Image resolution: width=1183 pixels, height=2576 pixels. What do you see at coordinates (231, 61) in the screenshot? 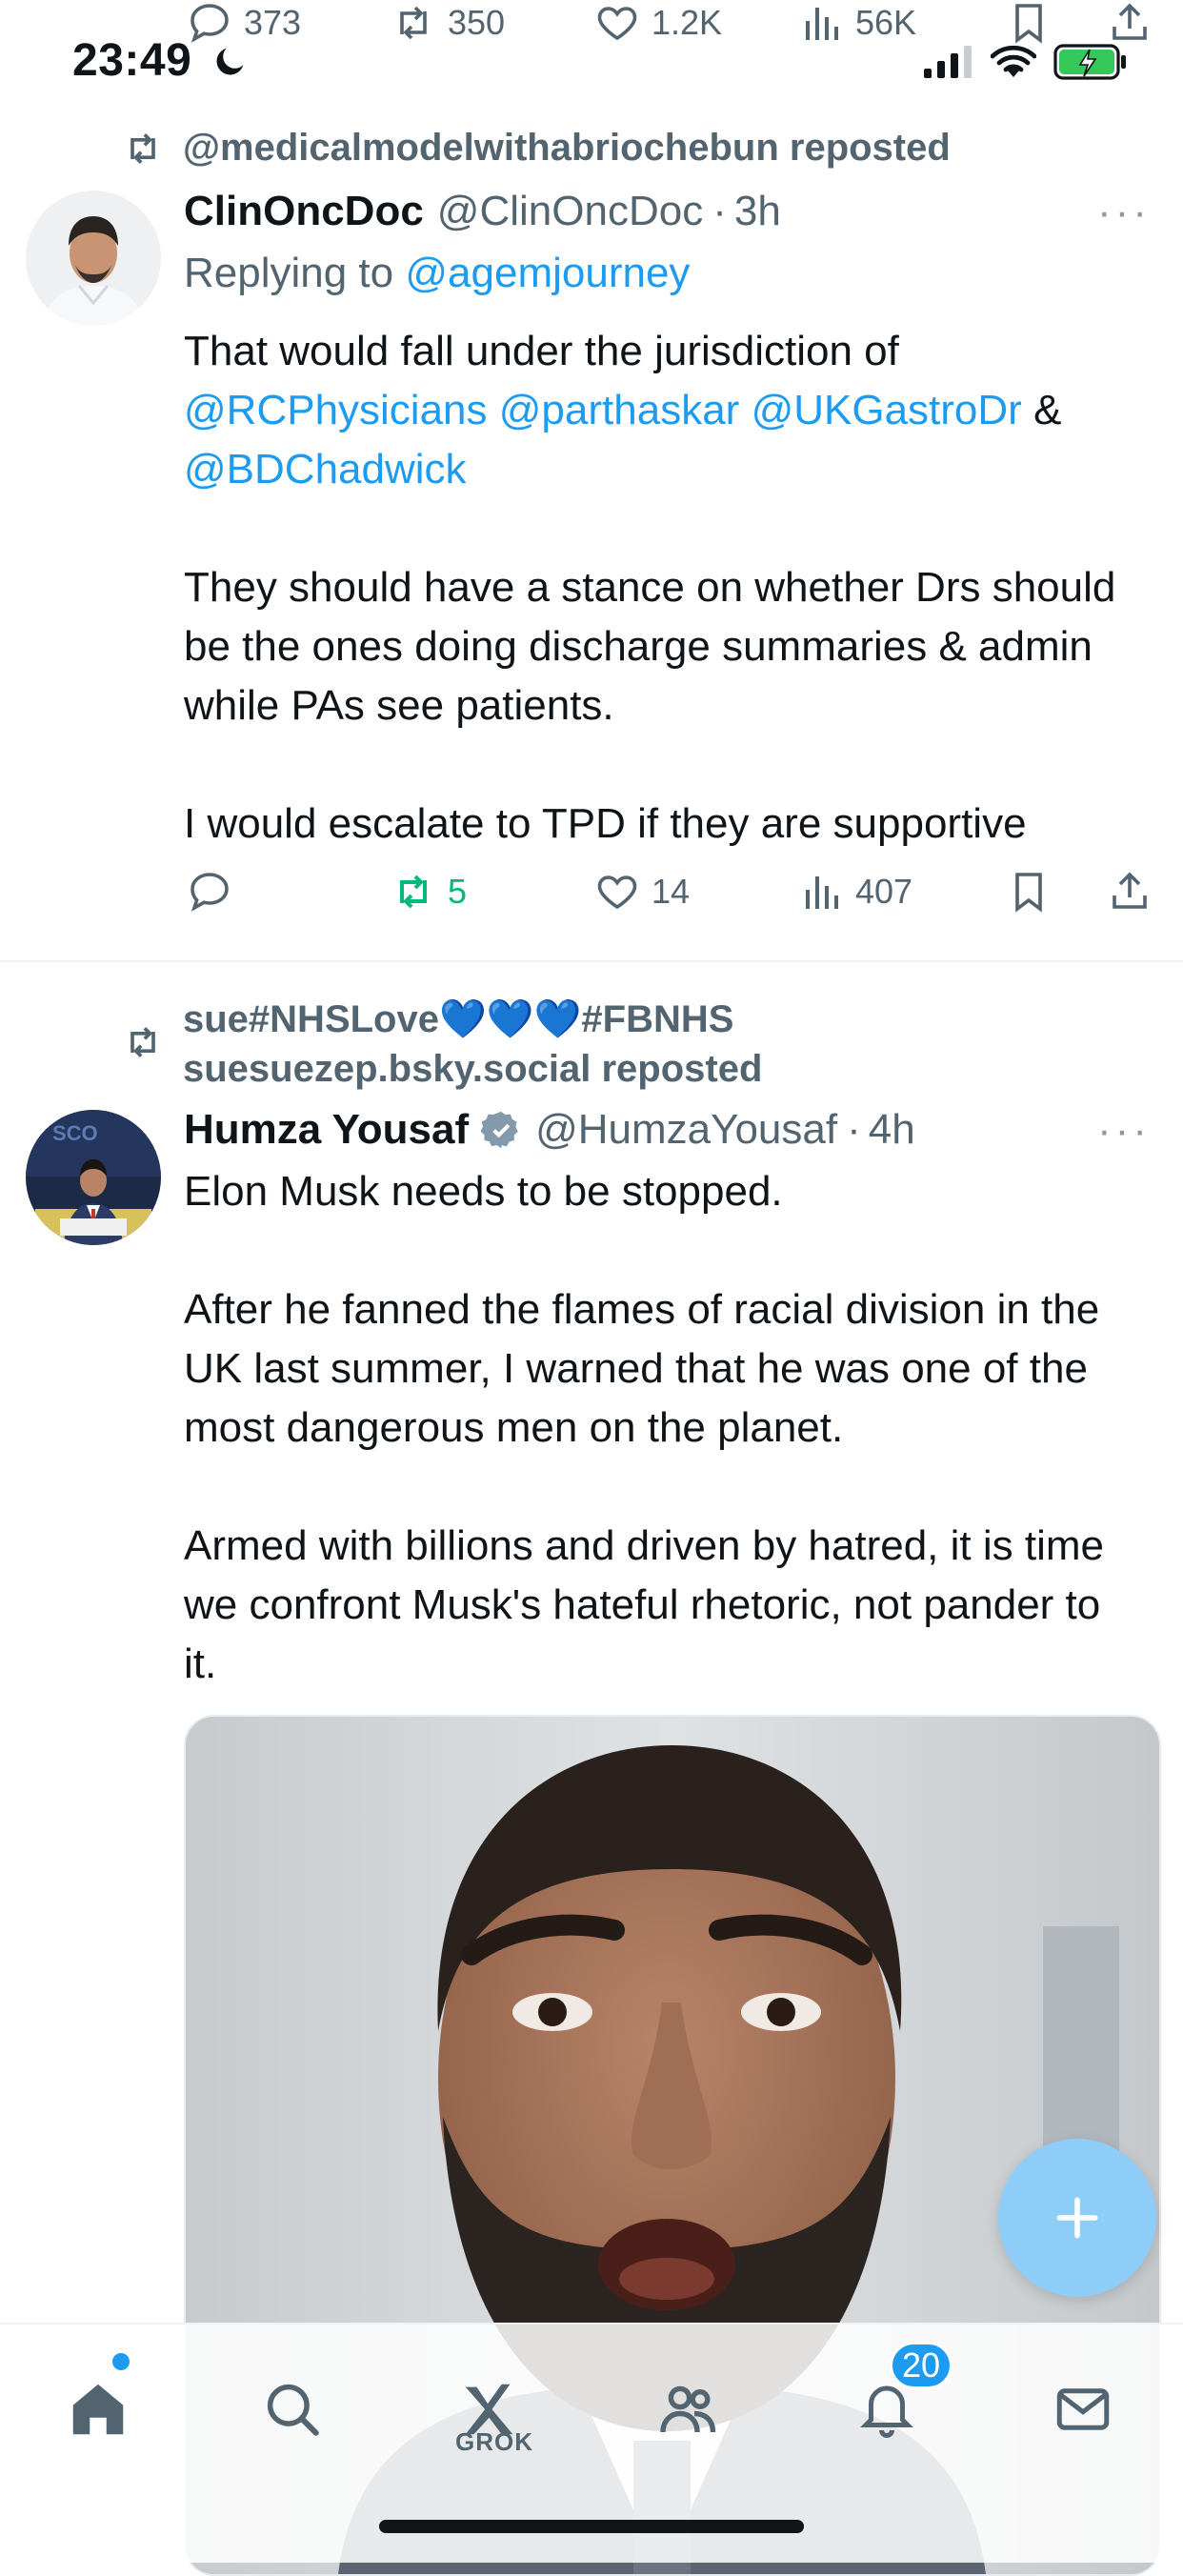
I see `focus-moon-icon` at bounding box center [231, 61].